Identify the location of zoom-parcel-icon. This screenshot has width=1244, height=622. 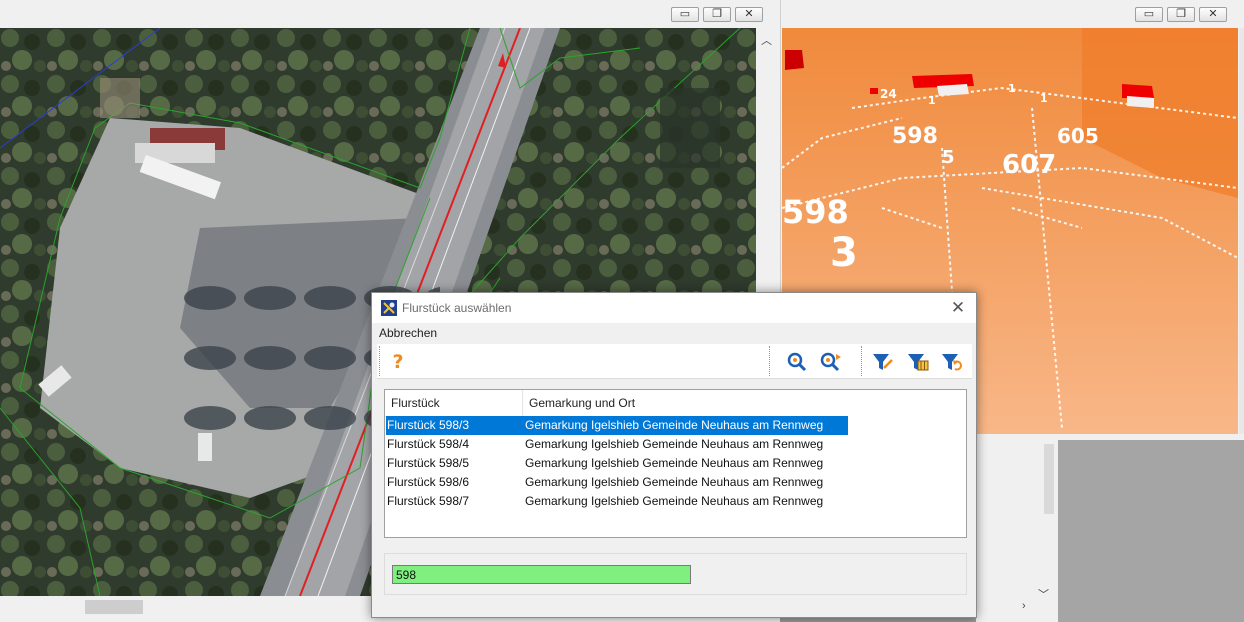
(797, 362).